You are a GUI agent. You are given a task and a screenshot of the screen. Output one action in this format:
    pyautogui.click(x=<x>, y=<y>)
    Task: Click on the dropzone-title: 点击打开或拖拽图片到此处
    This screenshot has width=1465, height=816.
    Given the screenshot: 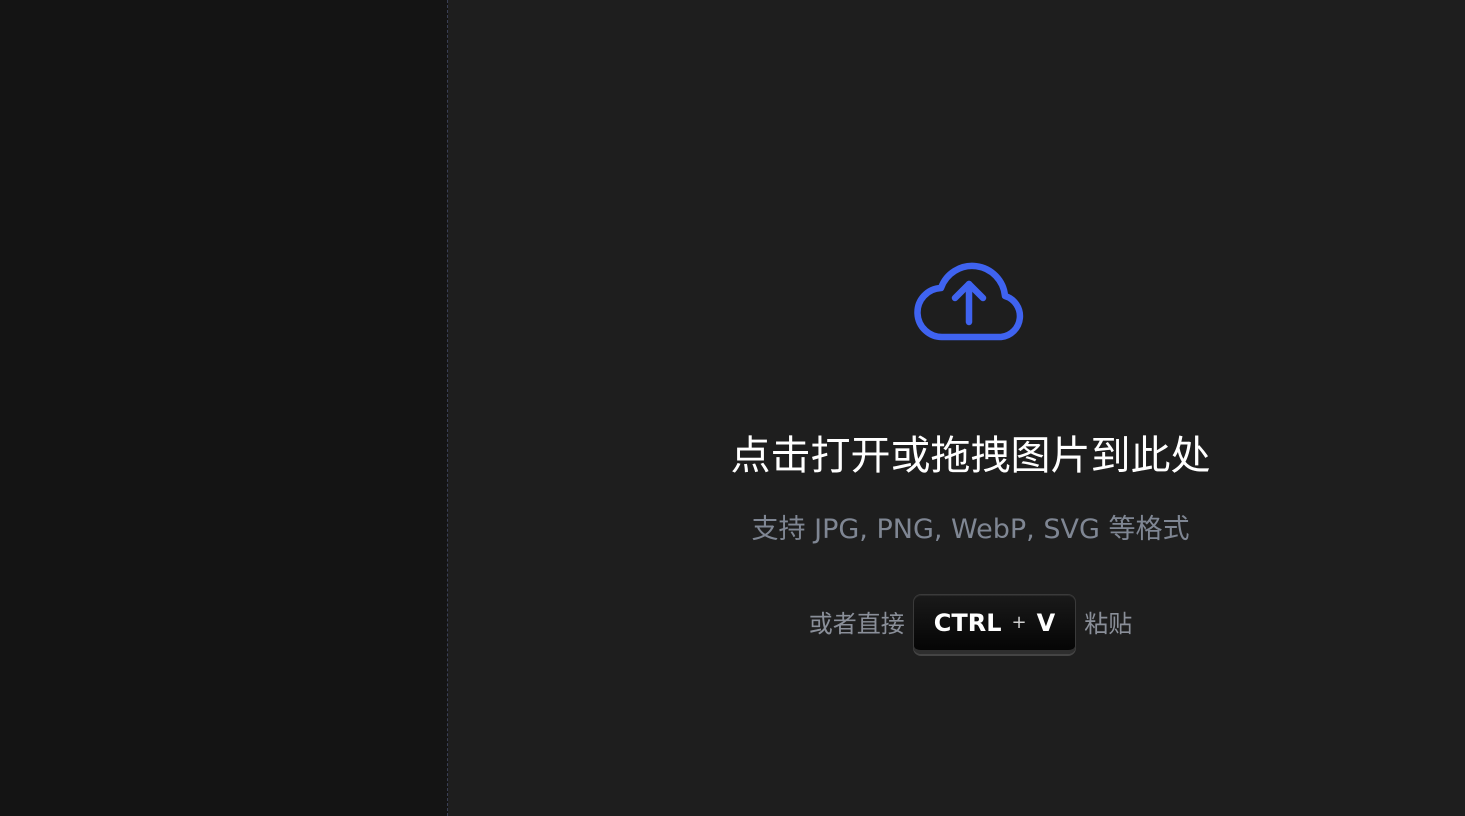 What is the action you would take?
    pyautogui.click(x=970, y=456)
    